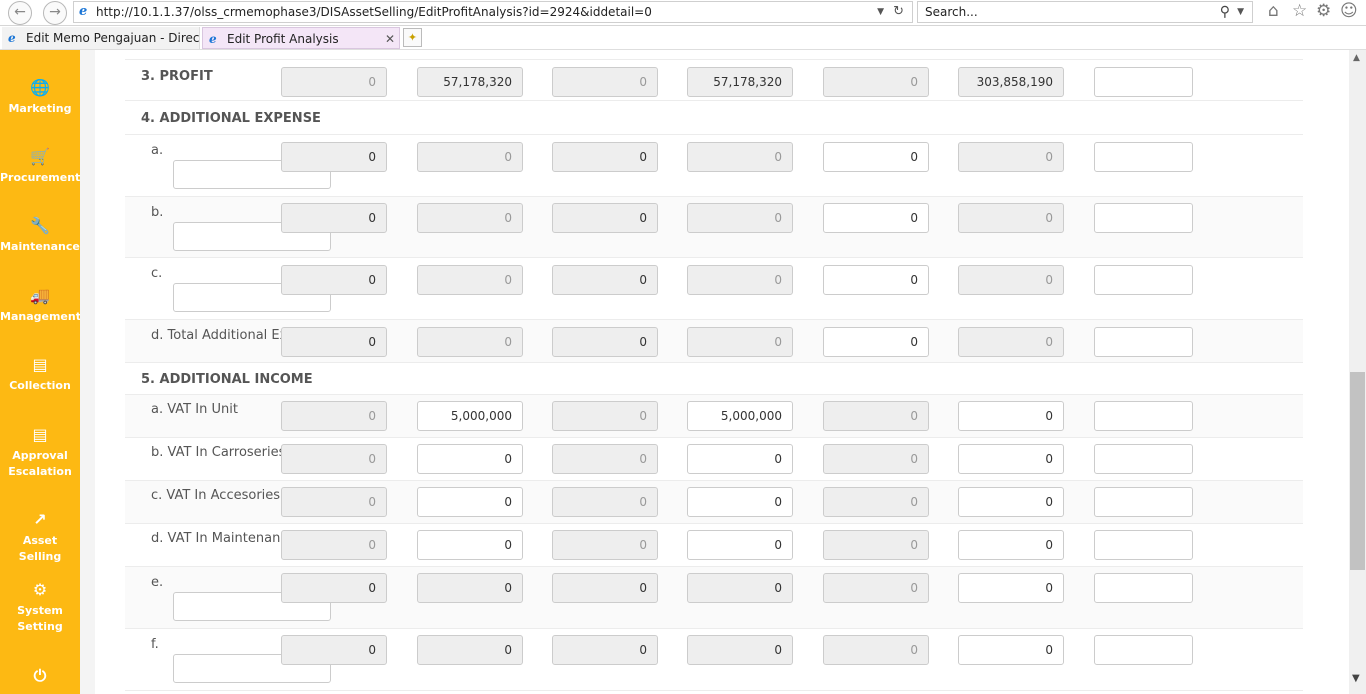 The width and height of the screenshot is (1366, 694). Describe the element at coordinates (714, 118) in the screenshot. I see `section-row: 4. ADDITIONAL EXPENSE` at that location.